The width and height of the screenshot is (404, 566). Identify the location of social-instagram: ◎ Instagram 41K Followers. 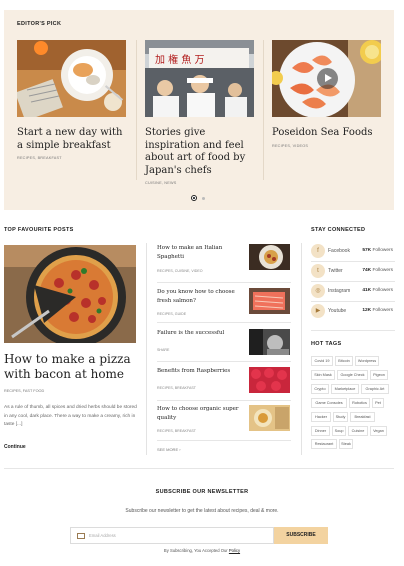
(353, 291).